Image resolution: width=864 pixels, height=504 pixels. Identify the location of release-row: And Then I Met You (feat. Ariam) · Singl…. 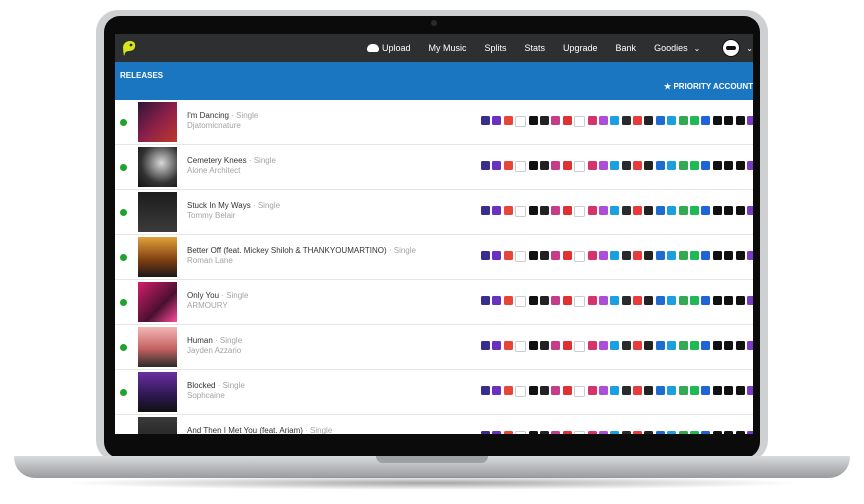
(434, 424).